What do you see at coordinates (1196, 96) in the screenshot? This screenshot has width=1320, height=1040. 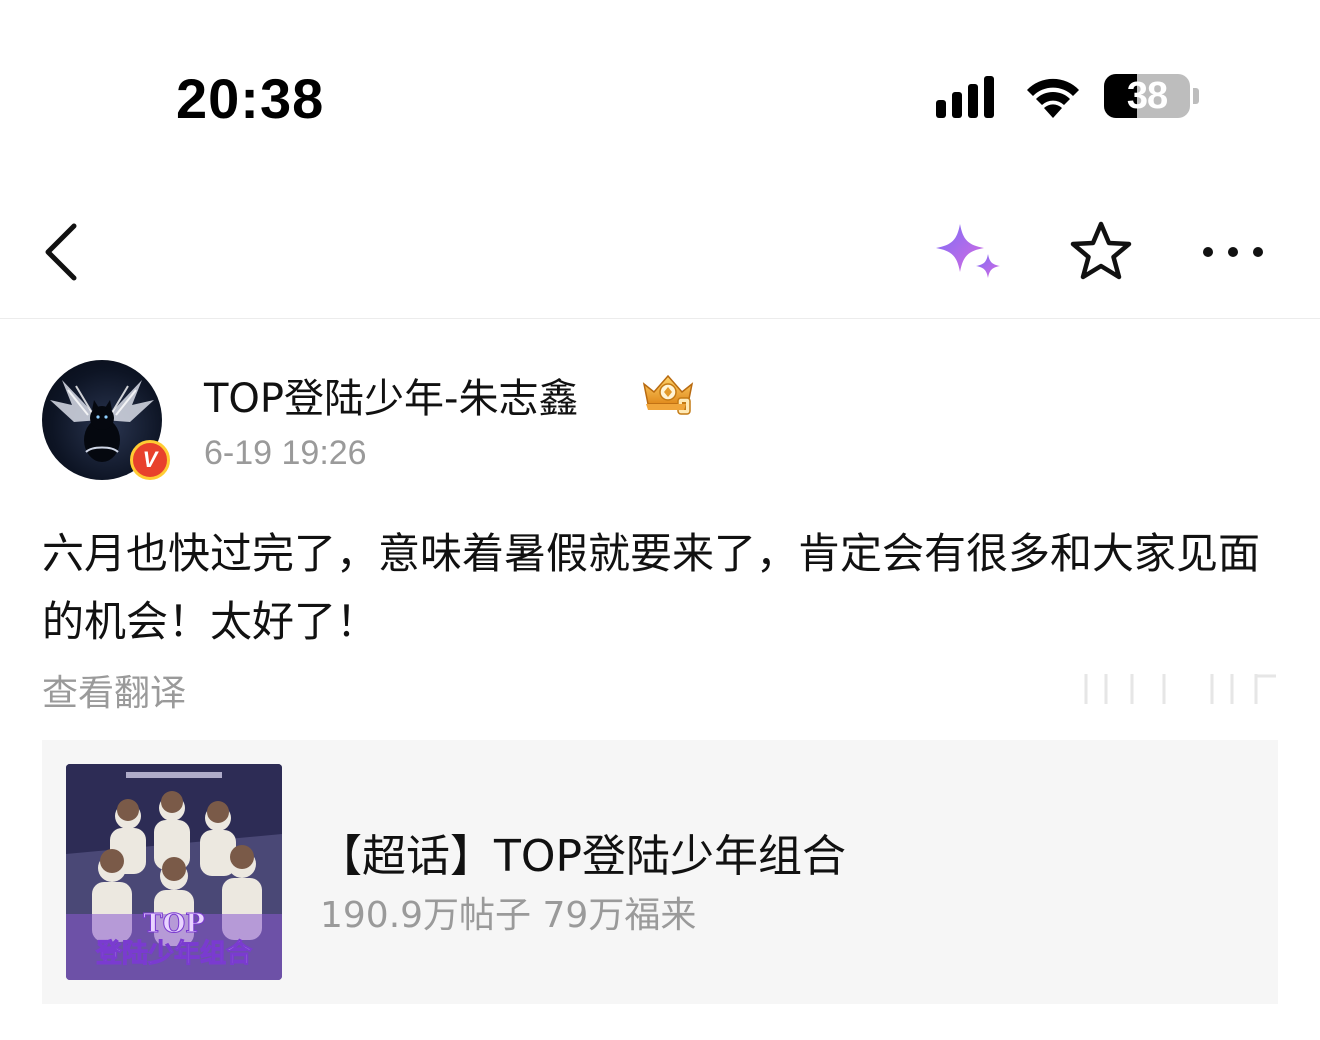 I see `battery-cap` at bounding box center [1196, 96].